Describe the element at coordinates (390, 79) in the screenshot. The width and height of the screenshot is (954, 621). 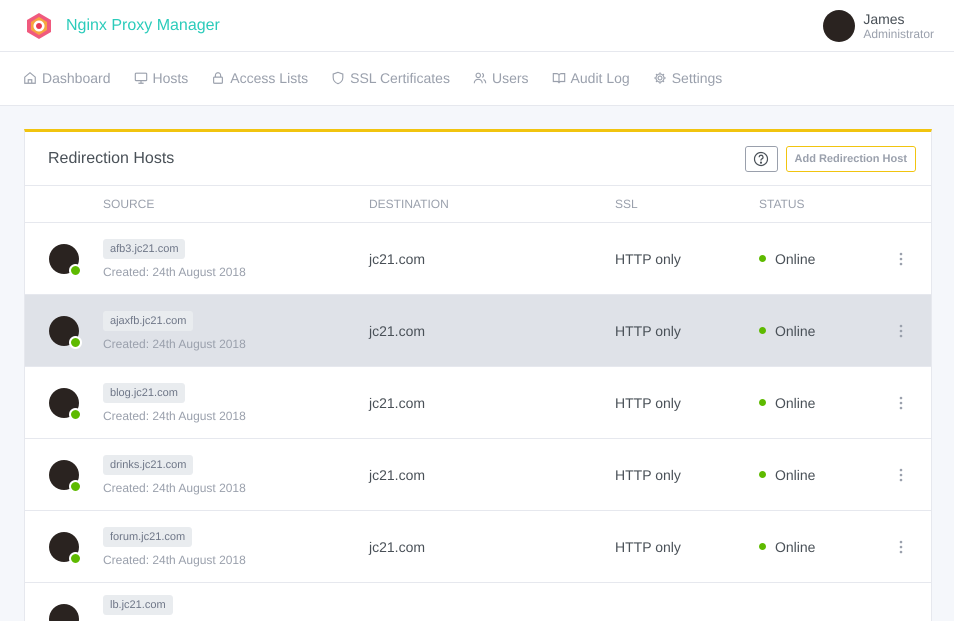
I see `nav-link: SSL Certificates` at that location.